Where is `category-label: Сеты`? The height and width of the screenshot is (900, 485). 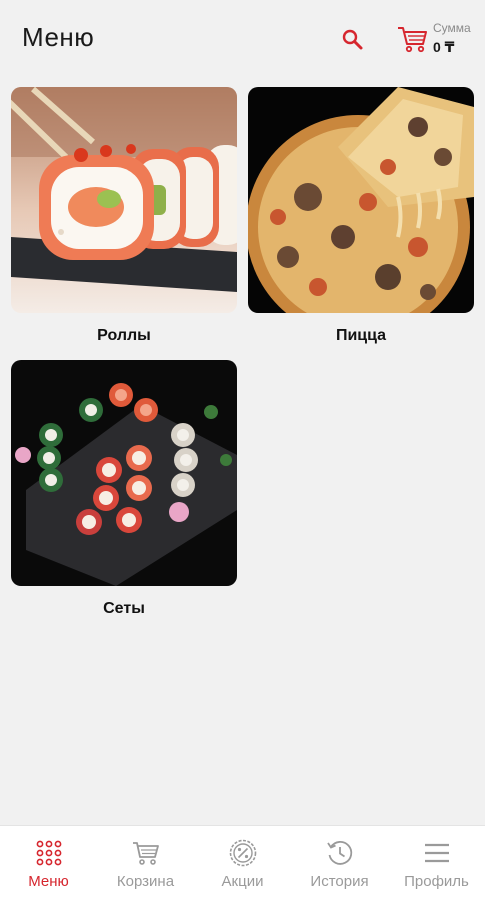
category-label: Сеты is located at coordinates (124, 608).